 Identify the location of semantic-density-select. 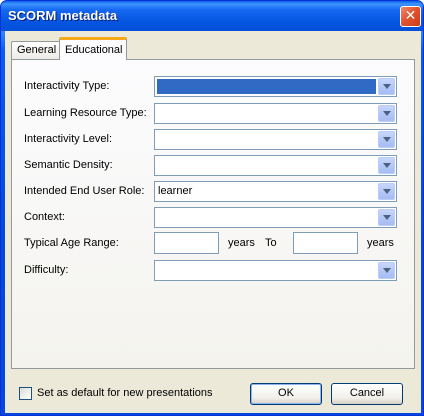
(275, 165).